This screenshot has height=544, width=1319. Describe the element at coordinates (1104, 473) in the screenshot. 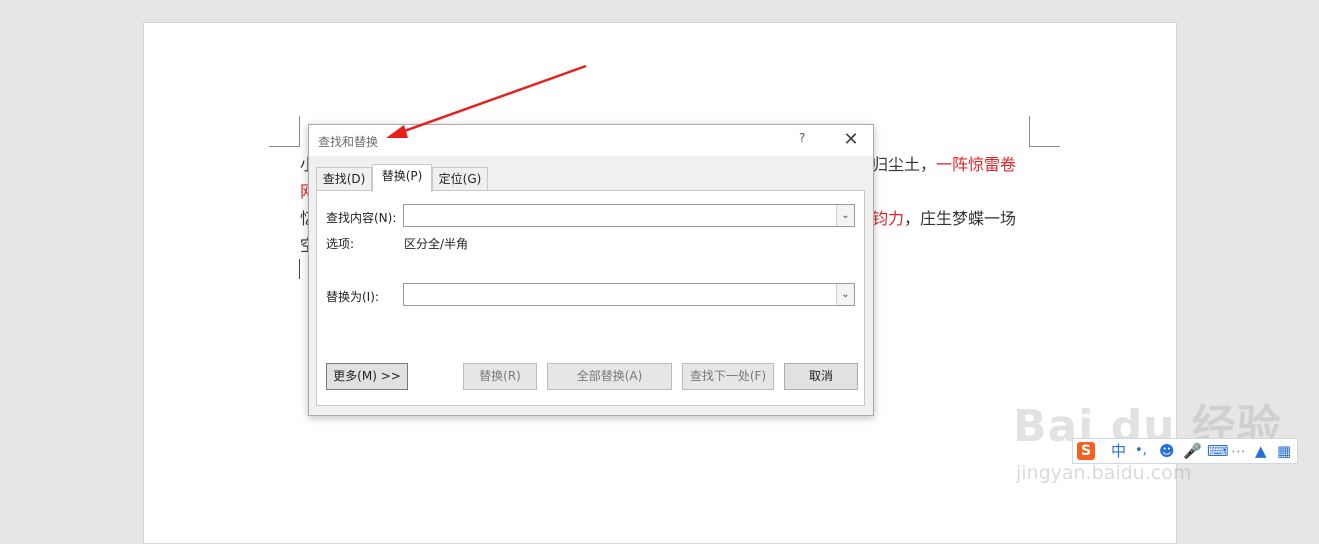

I see `watermark-url: jingyan.baidu.com` at that location.